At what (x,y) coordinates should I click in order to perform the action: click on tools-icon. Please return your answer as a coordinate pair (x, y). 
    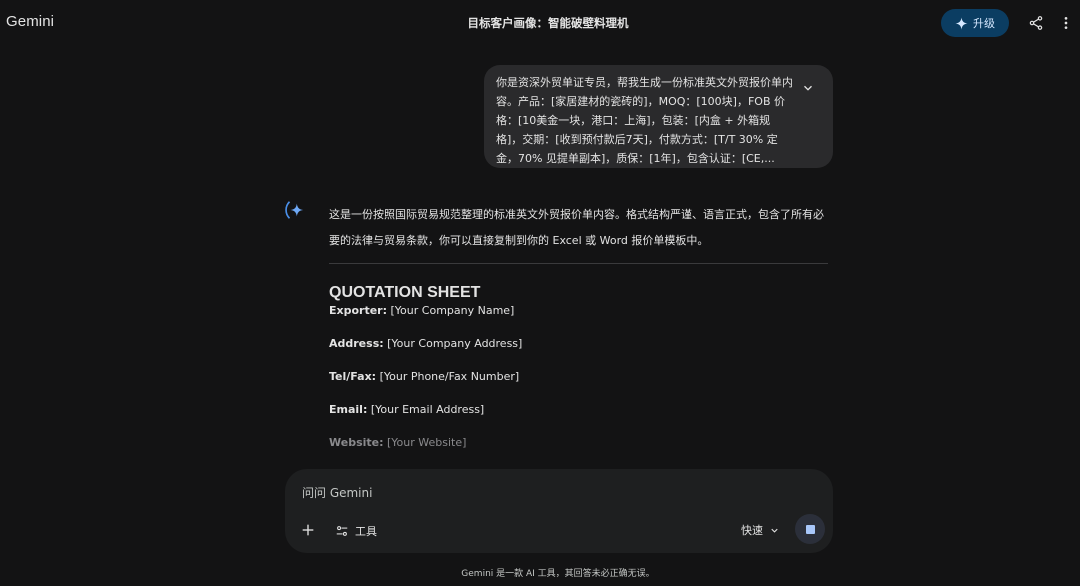
    Looking at the image, I should click on (342, 531).